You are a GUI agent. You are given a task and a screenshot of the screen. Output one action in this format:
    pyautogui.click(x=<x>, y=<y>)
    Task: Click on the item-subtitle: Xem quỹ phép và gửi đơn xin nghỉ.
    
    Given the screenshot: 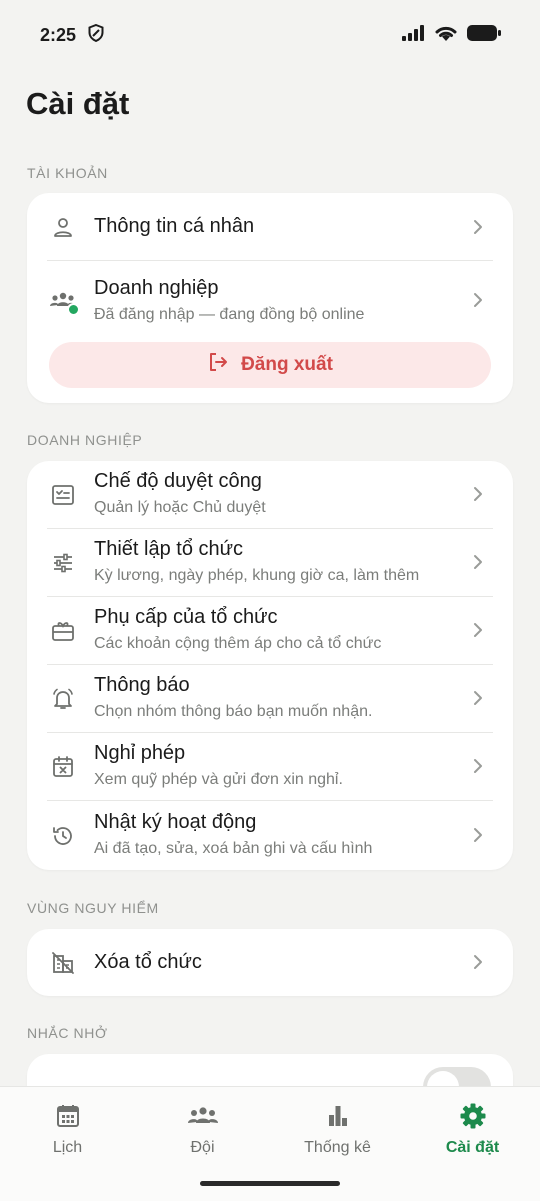 What is the action you would take?
    pyautogui.click(x=218, y=779)
    